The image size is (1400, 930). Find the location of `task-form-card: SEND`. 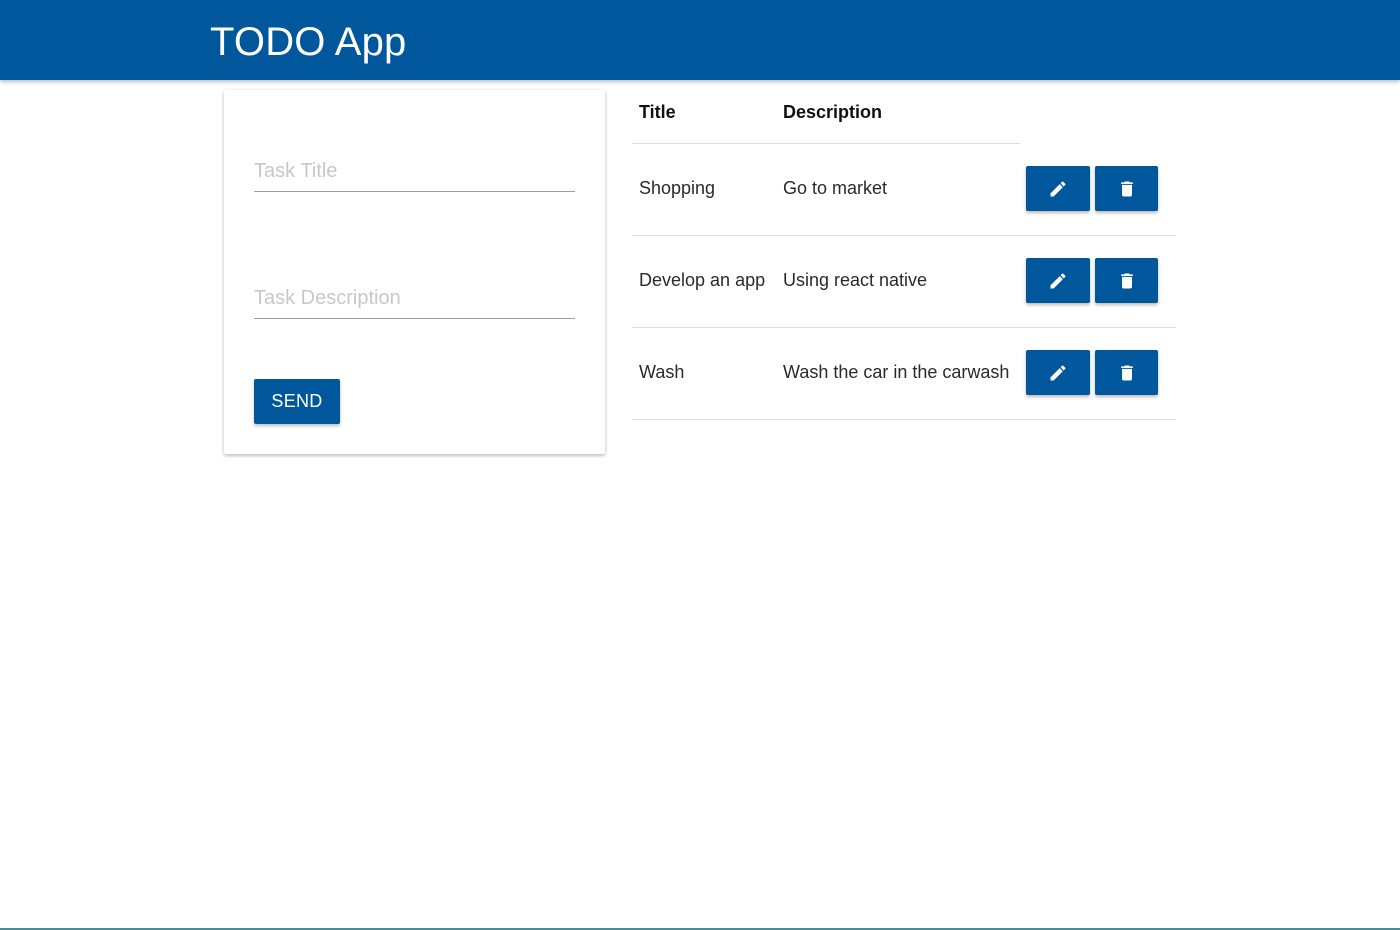

task-form-card: SEND is located at coordinates (414, 272).